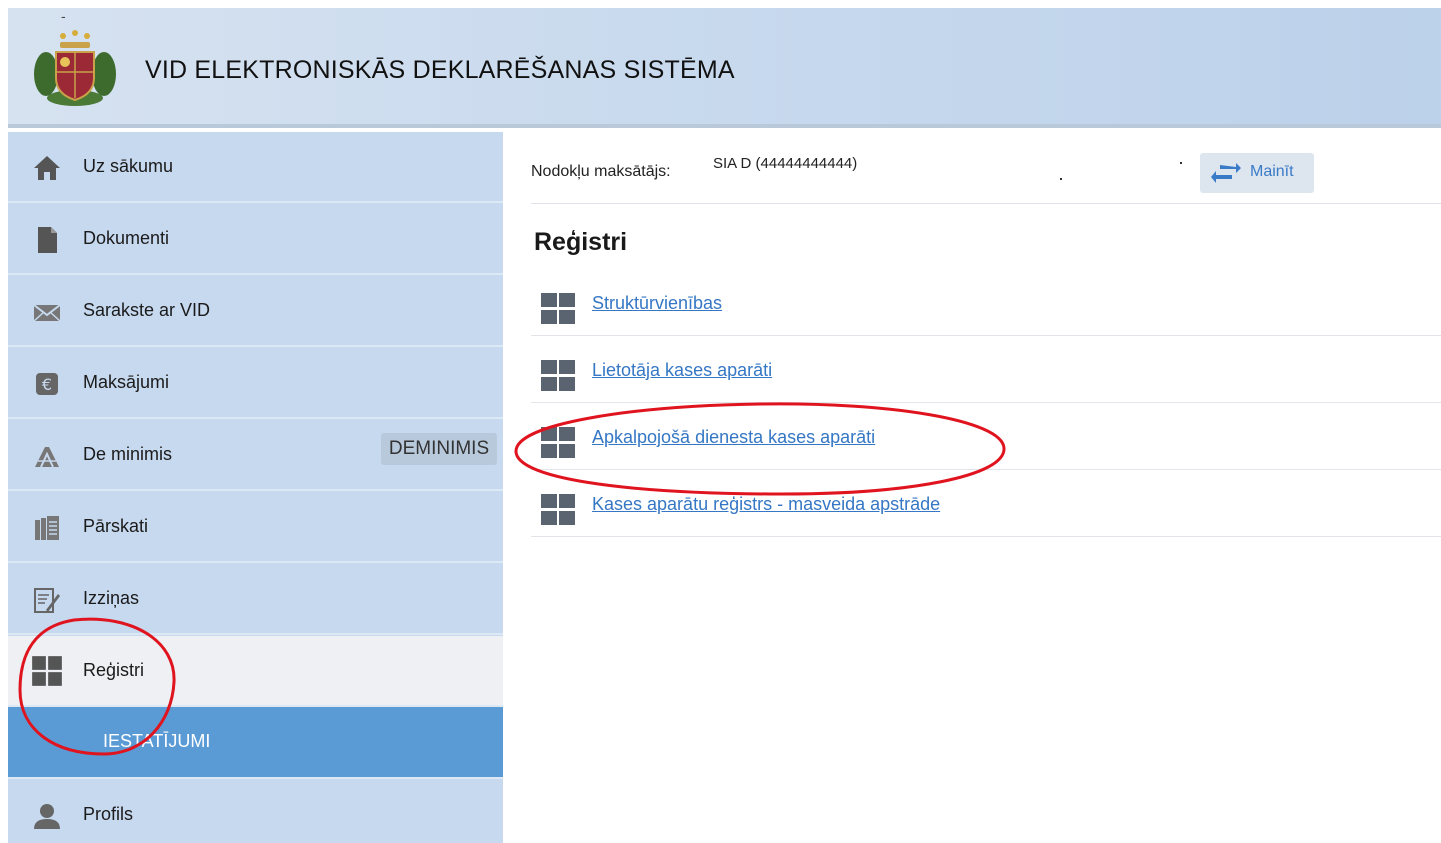  Describe the element at coordinates (986, 302) in the screenshot. I see `register-row: Struktūrvienības` at that location.